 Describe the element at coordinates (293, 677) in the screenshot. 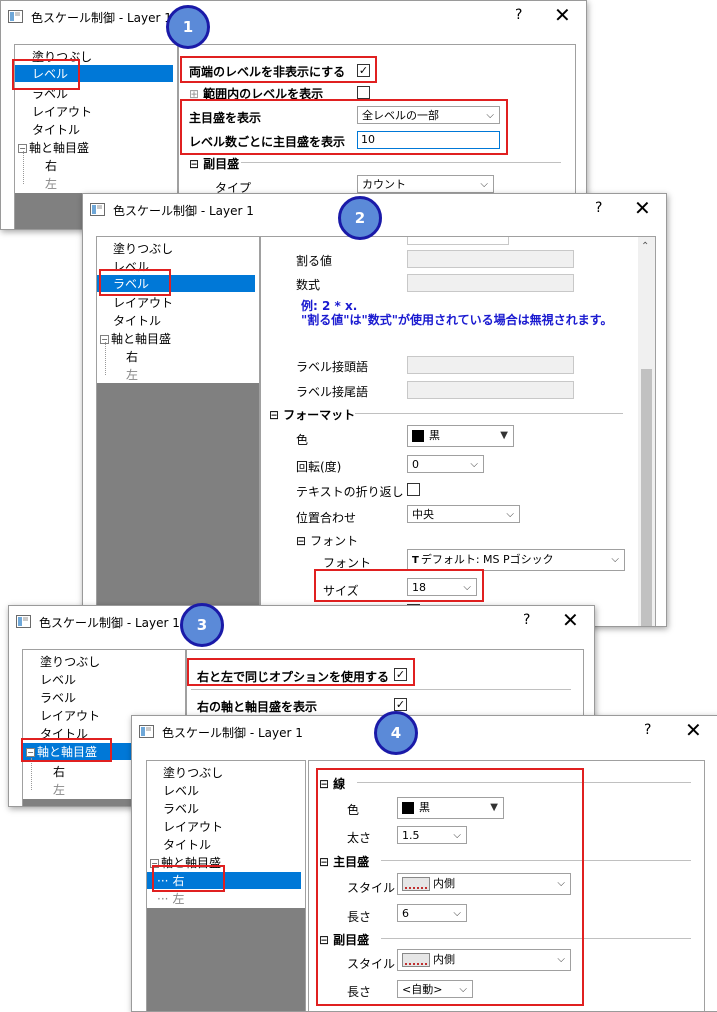

I see `same-option-label: 右と左で同じオプションを使用する` at that location.